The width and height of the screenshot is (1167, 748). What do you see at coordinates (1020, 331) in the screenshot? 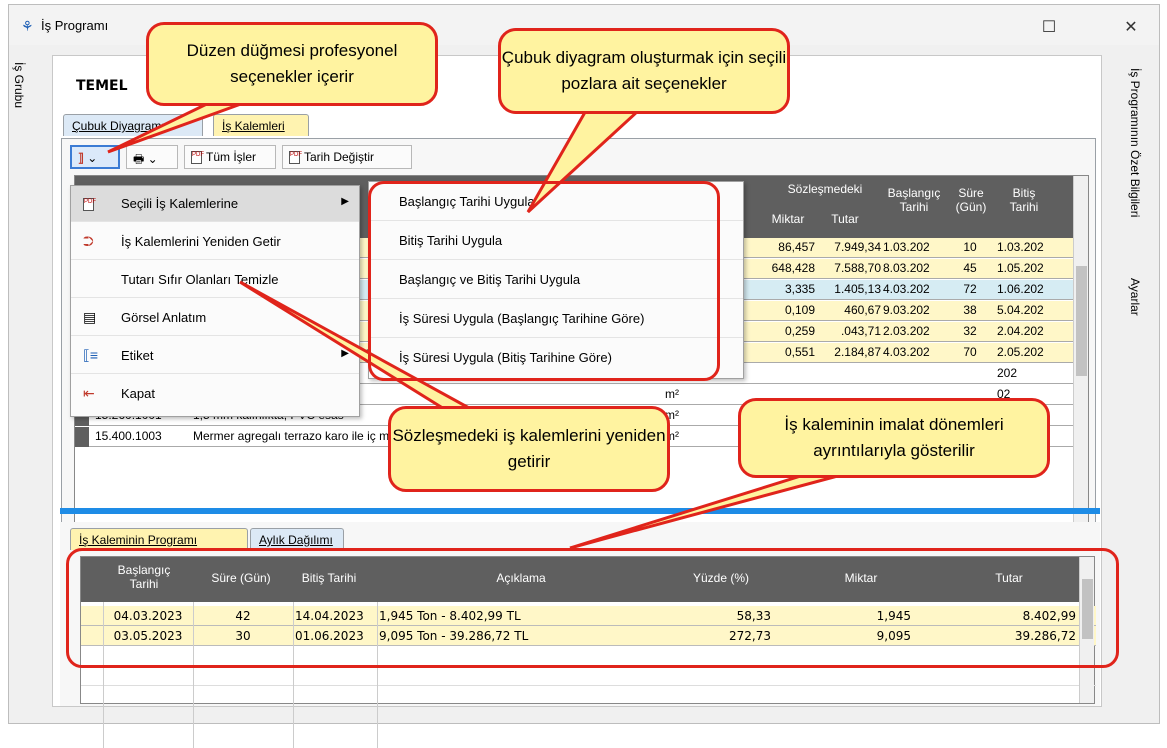
I see `cell-end: 2.04.202` at bounding box center [1020, 331].